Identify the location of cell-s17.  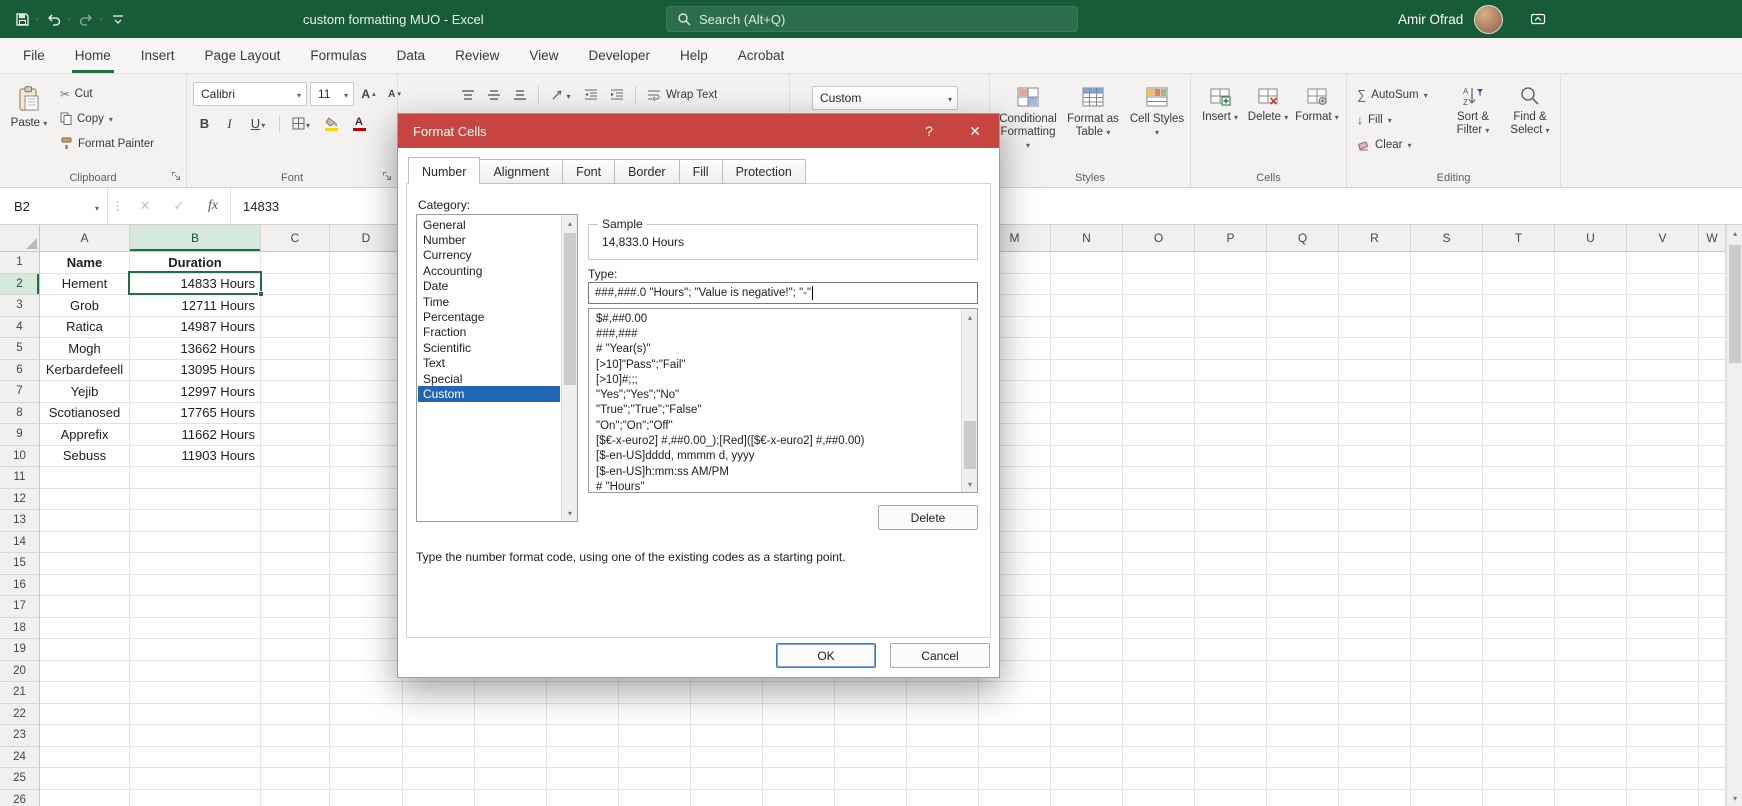
(1447, 607).